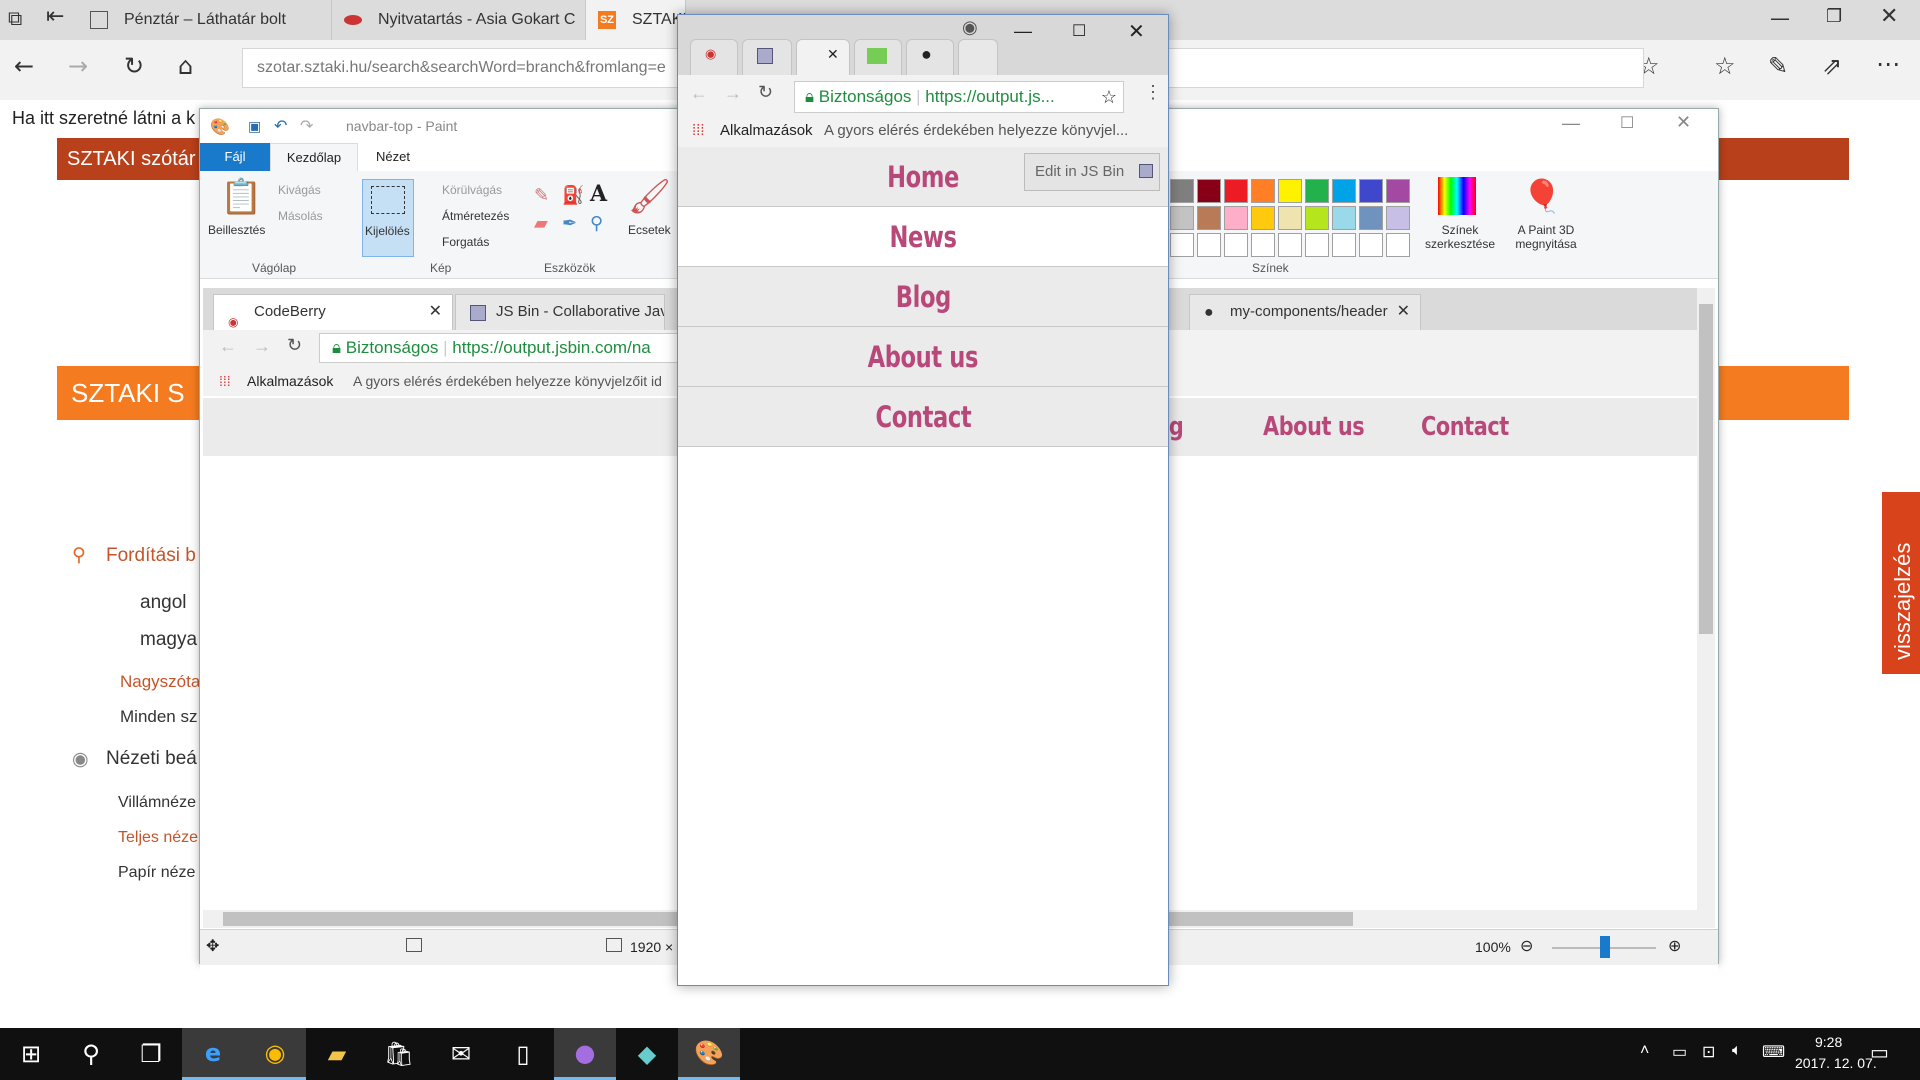 The height and width of the screenshot is (1080, 1920). What do you see at coordinates (1778, 66) in the screenshot?
I see `pen-icon: ✎` at bounding box center [1778, 66].